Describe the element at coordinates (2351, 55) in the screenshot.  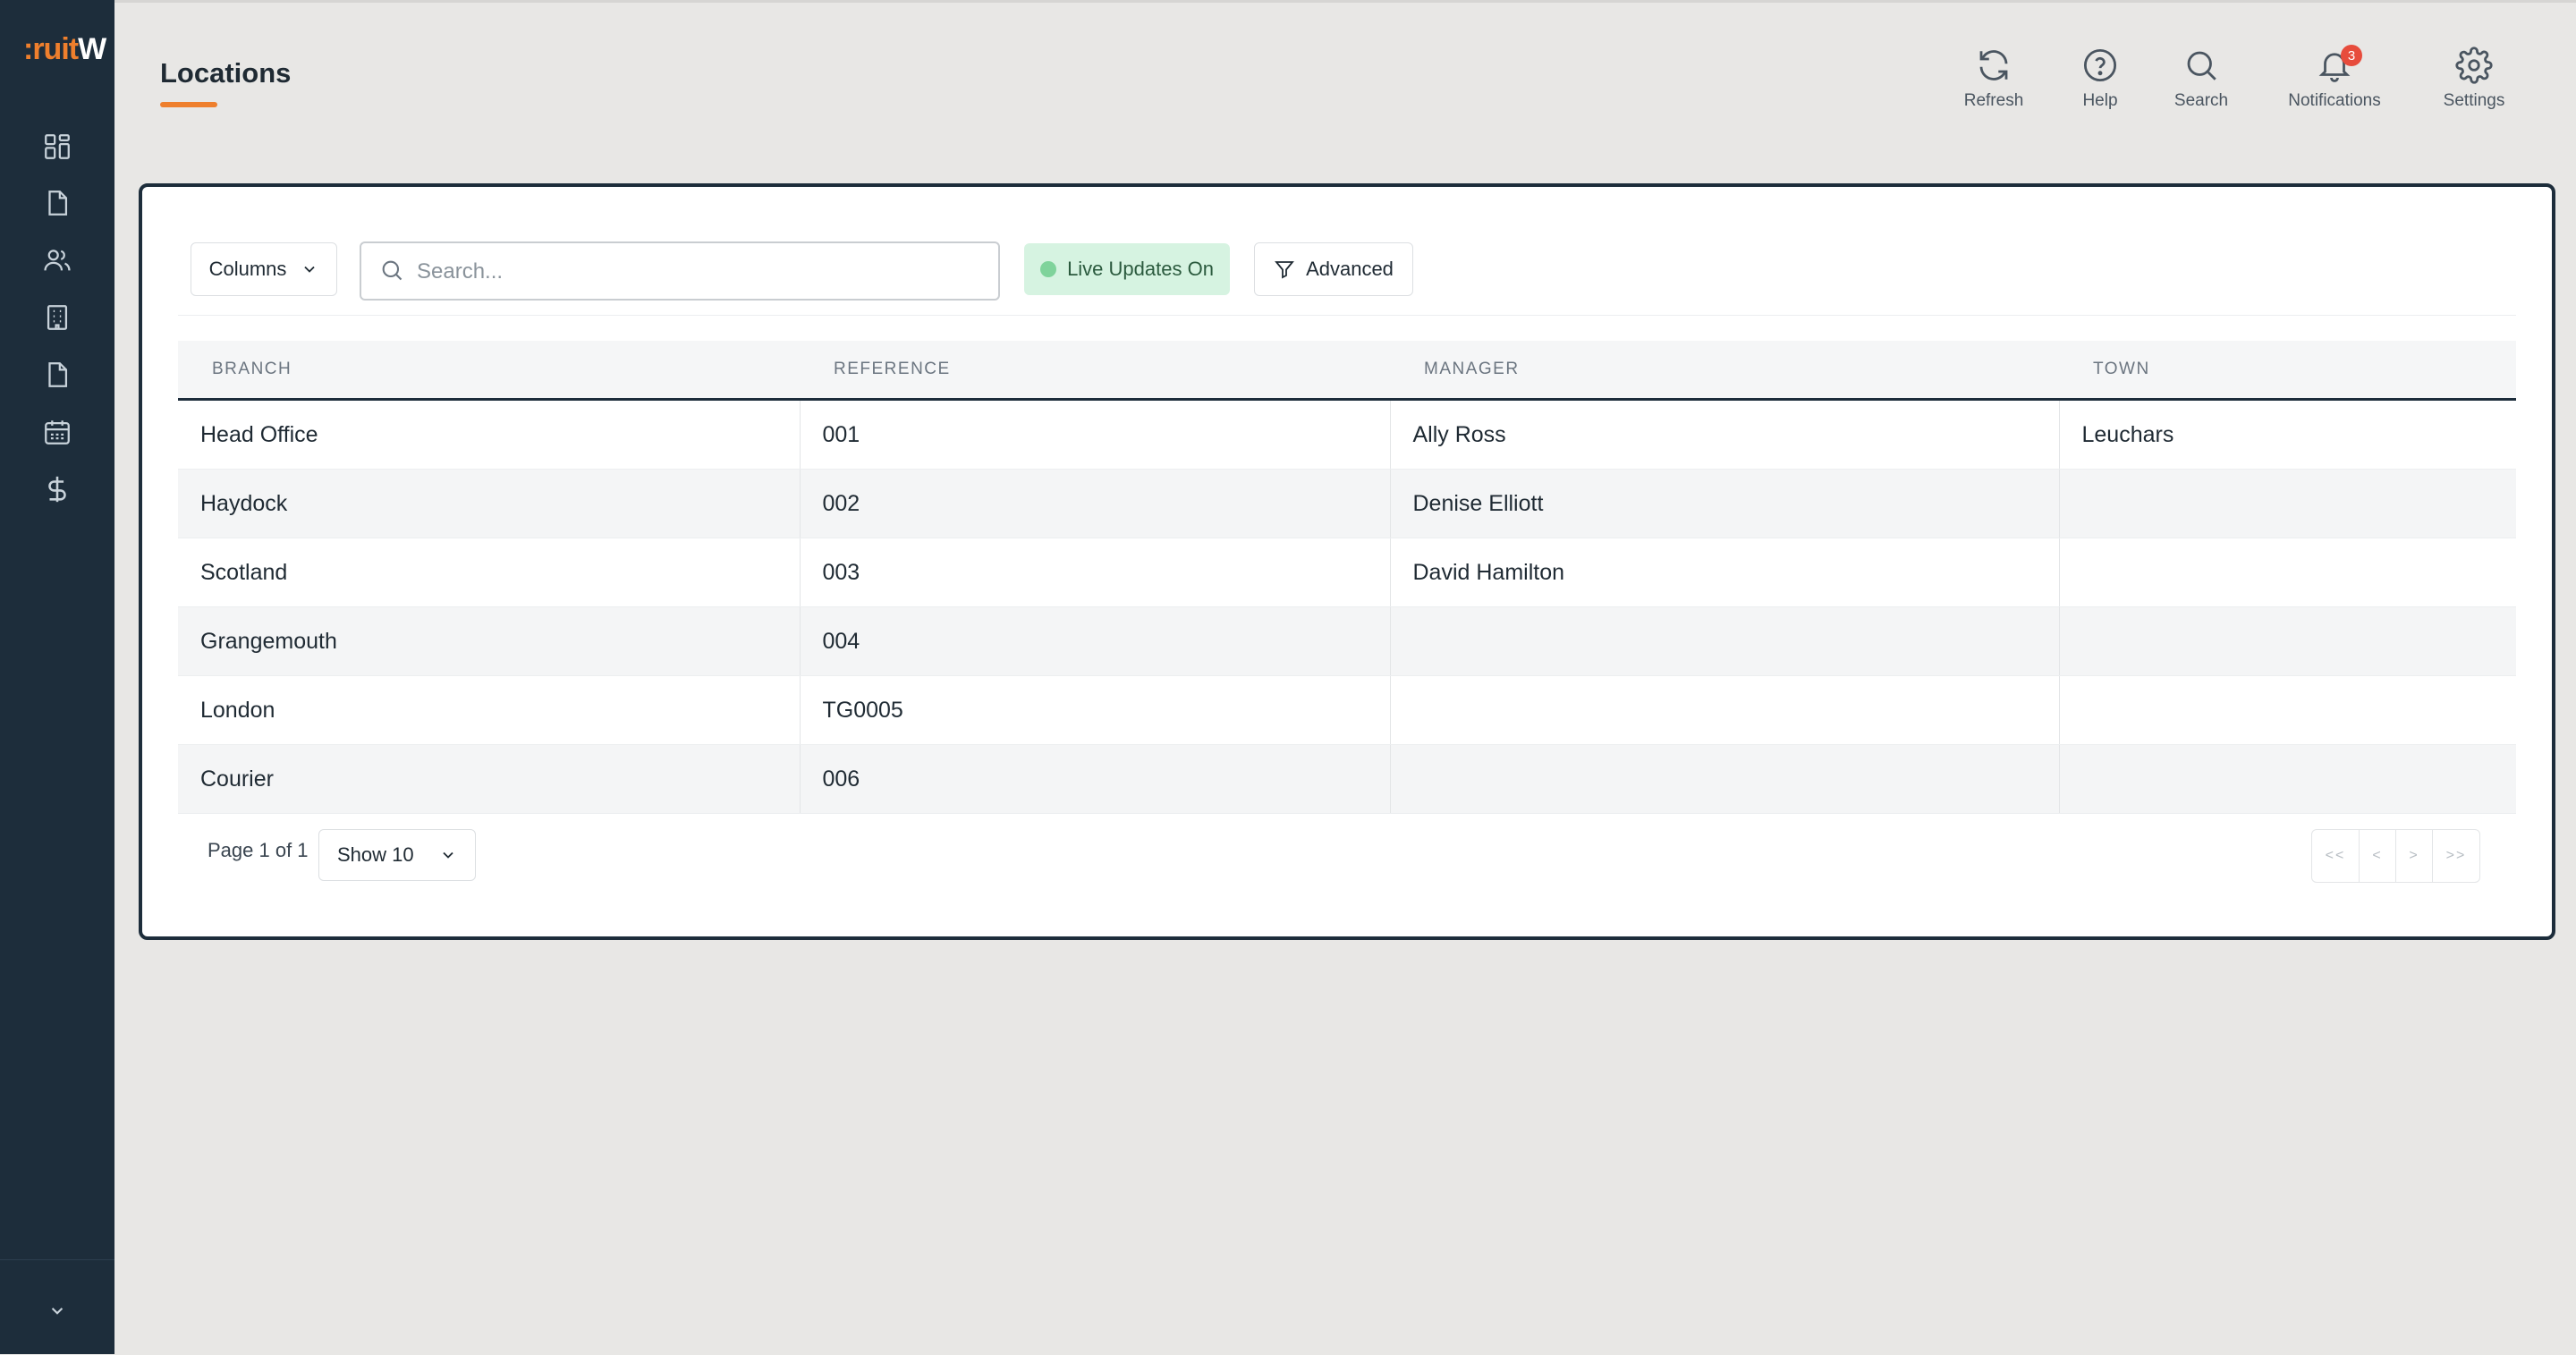
I see `notification-badge: 3` at that location.